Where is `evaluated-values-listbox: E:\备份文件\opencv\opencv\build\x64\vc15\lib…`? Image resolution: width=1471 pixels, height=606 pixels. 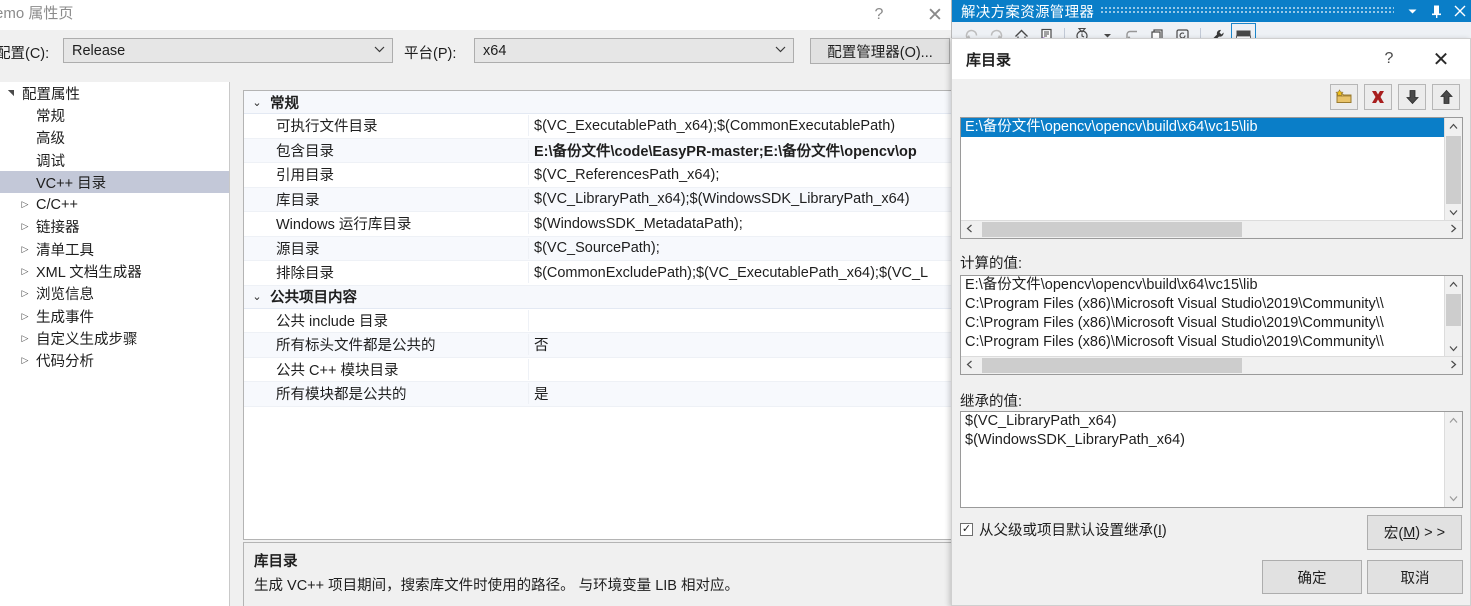 evaluated-values-listbox: E:\备份文件\opencv\opencv\build\x64\vc15\lib… is located at coordinates (1211, 325).